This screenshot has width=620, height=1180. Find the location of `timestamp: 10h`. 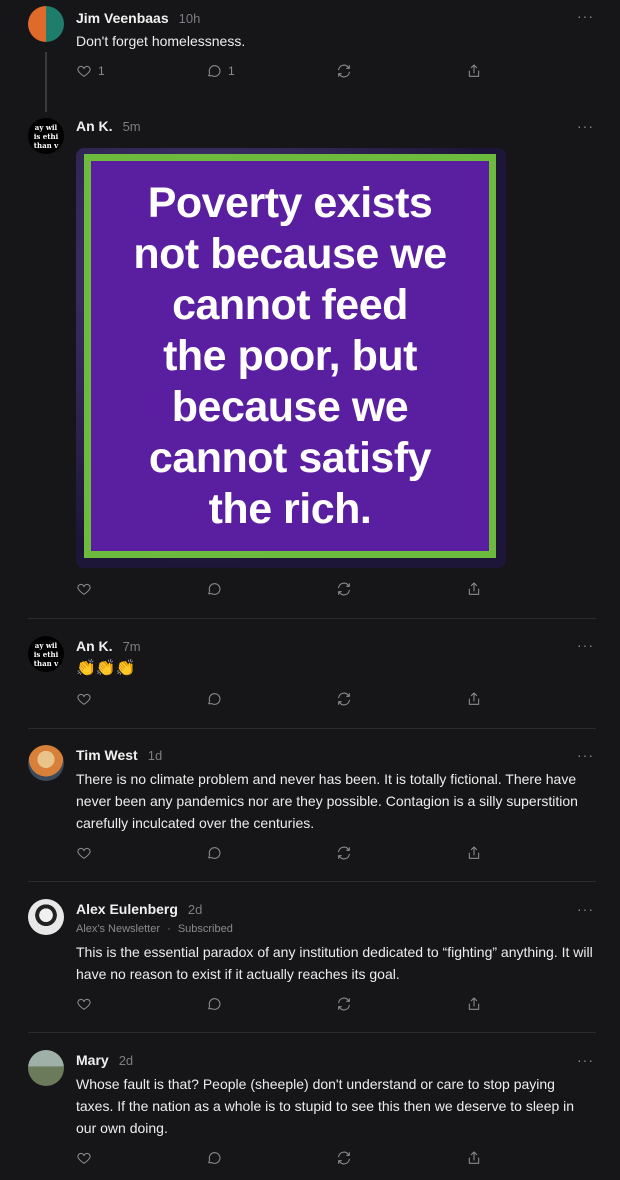

timestamp: 10h is located at coordinates (190, 18).